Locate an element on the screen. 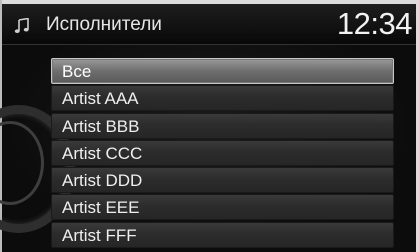  list-item-artist-bbb: Artist BBB is located at coordinates (222, 125).